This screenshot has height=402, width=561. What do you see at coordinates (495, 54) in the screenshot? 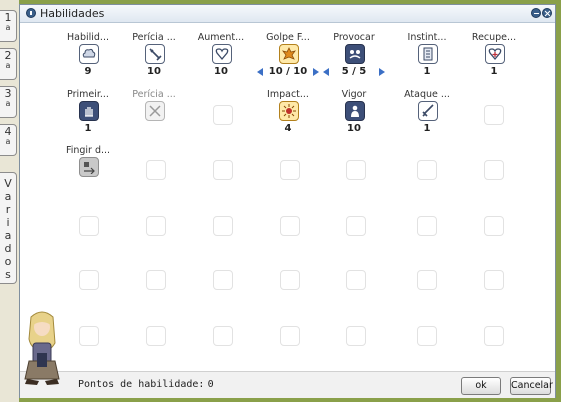
I see `heart-plus-icon` at bounding box center [495, 54].